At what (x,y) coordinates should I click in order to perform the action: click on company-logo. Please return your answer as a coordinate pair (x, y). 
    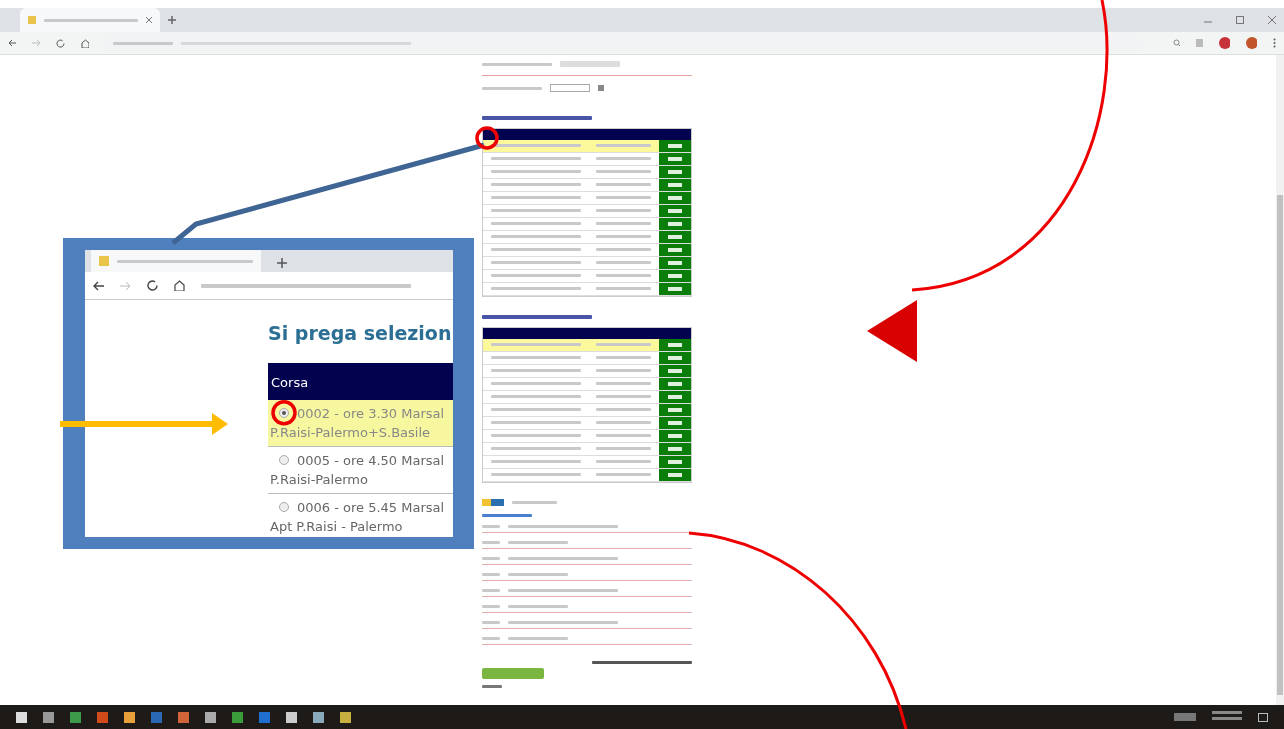
    Looking at the image, I should click on (493, 502).